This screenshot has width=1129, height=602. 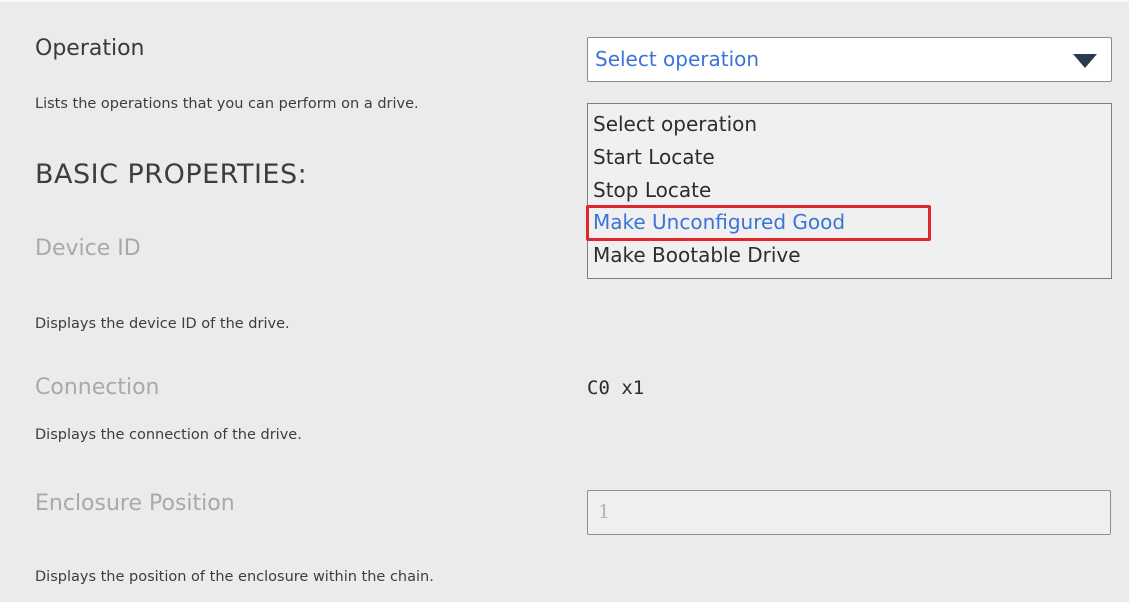 I want to click on device-id-description: Displays the device ID of the drive., so click(x=162, y=324).